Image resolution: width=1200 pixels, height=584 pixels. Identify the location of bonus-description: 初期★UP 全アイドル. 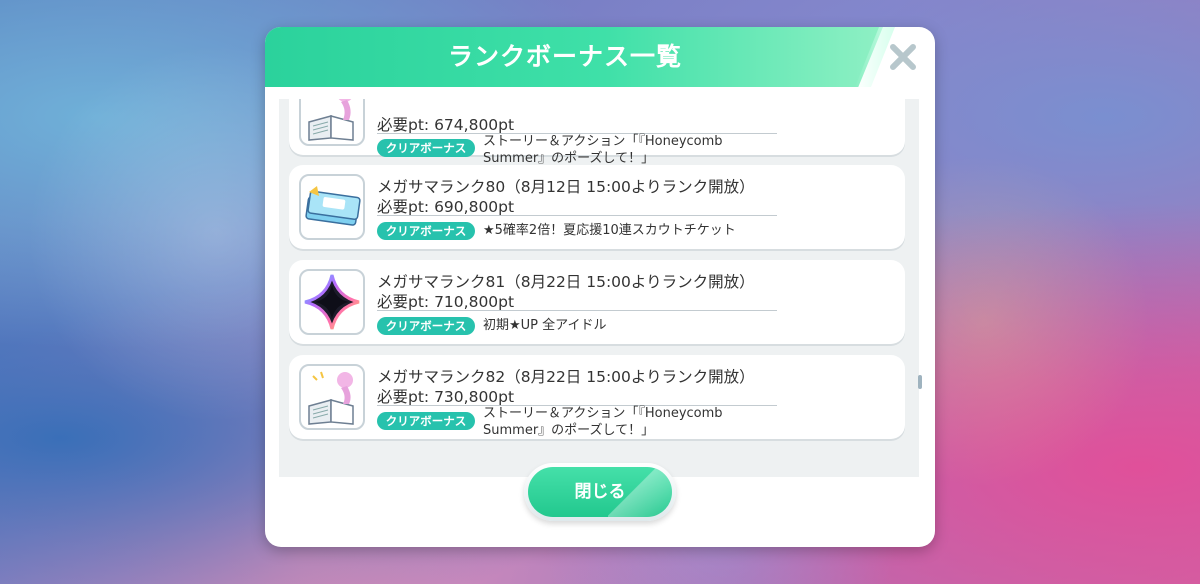
(545, 325).